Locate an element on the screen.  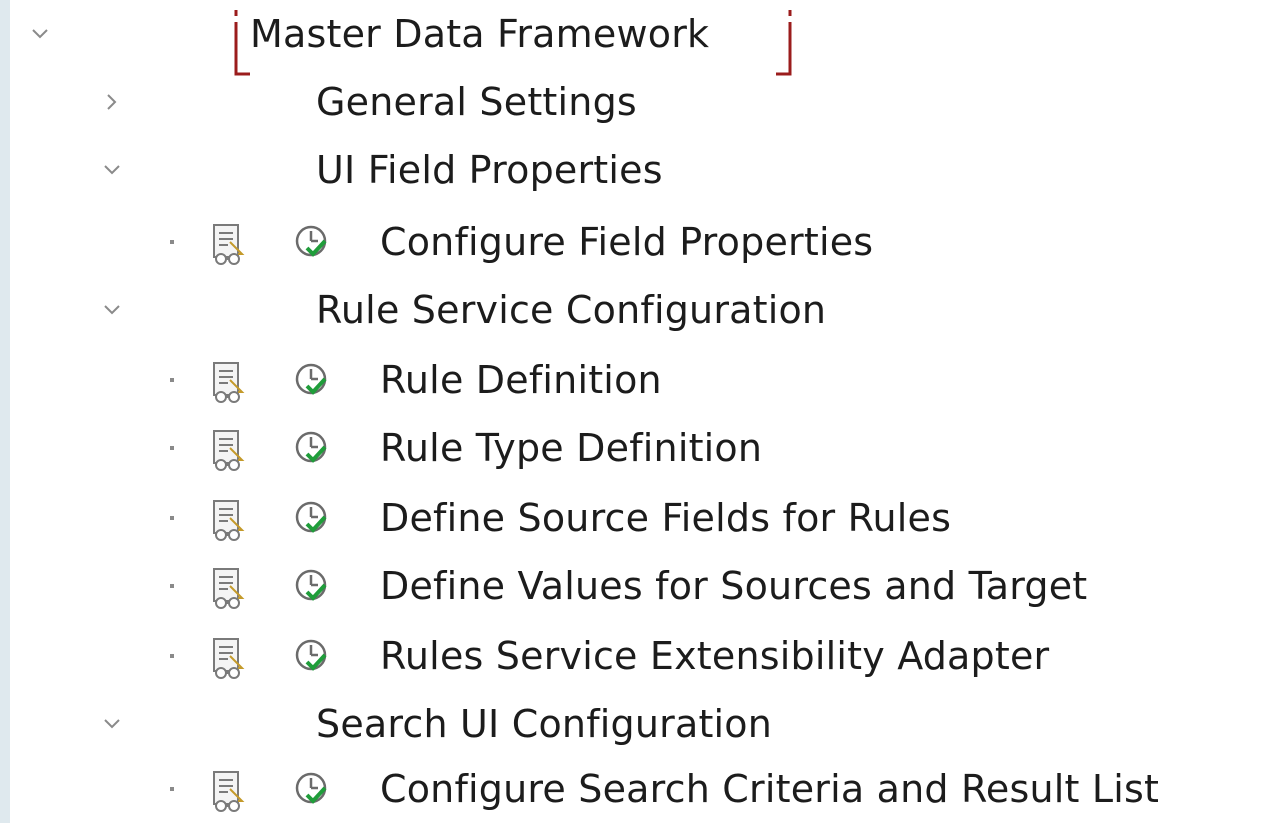
tree-node-label: Rules Service Extensibility Adapter is located at coordinates (714, 656).